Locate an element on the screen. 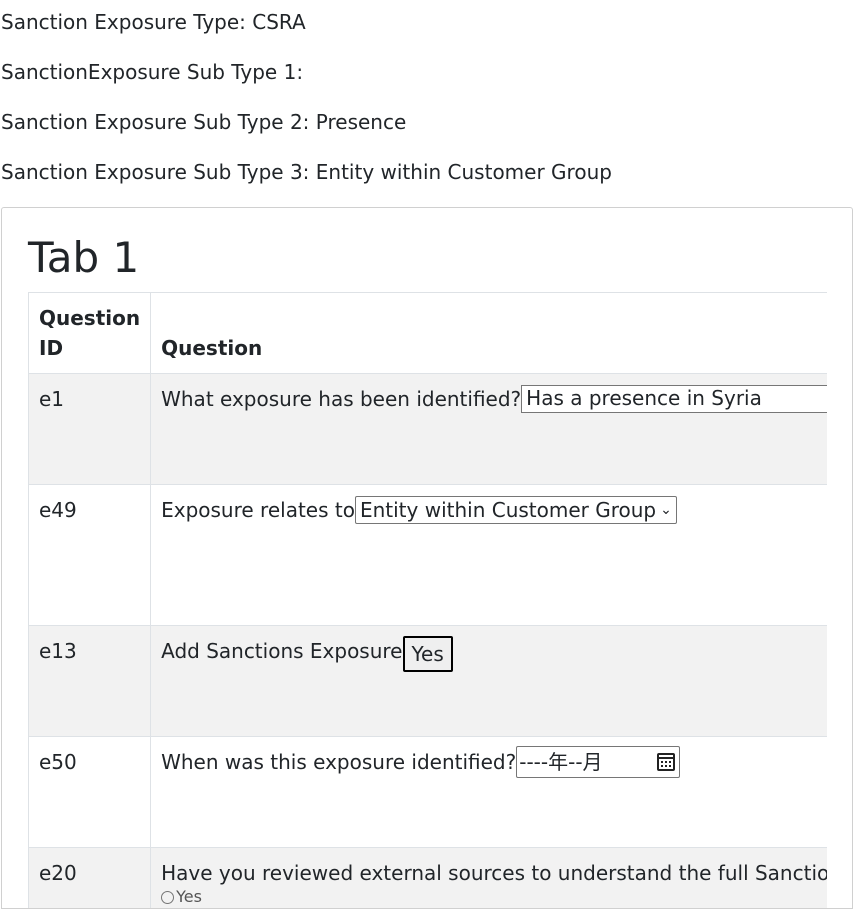  question-text: What exposure has been identified? is located at coordinates (341, 399).